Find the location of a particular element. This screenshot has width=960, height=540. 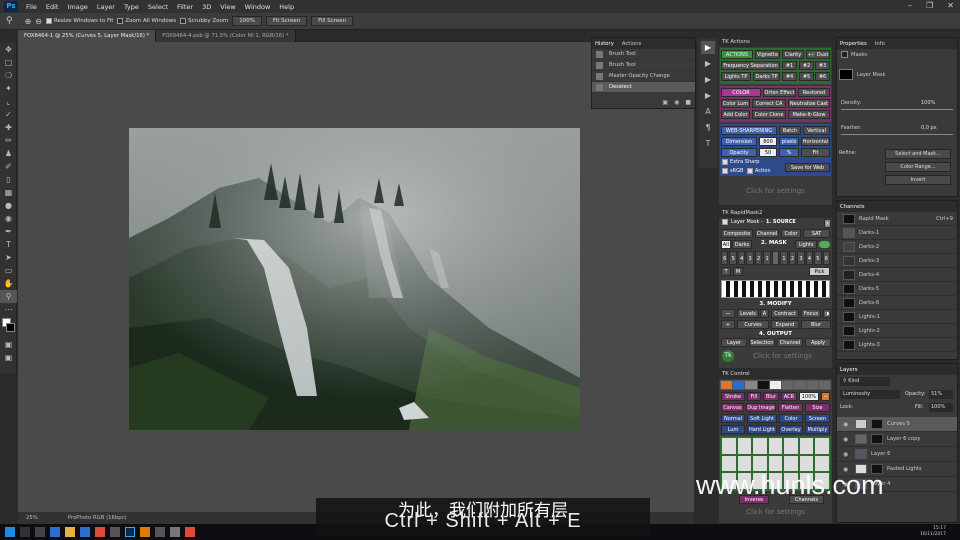

horizontal-button: Horizontal is located at coordinates (815, 141).